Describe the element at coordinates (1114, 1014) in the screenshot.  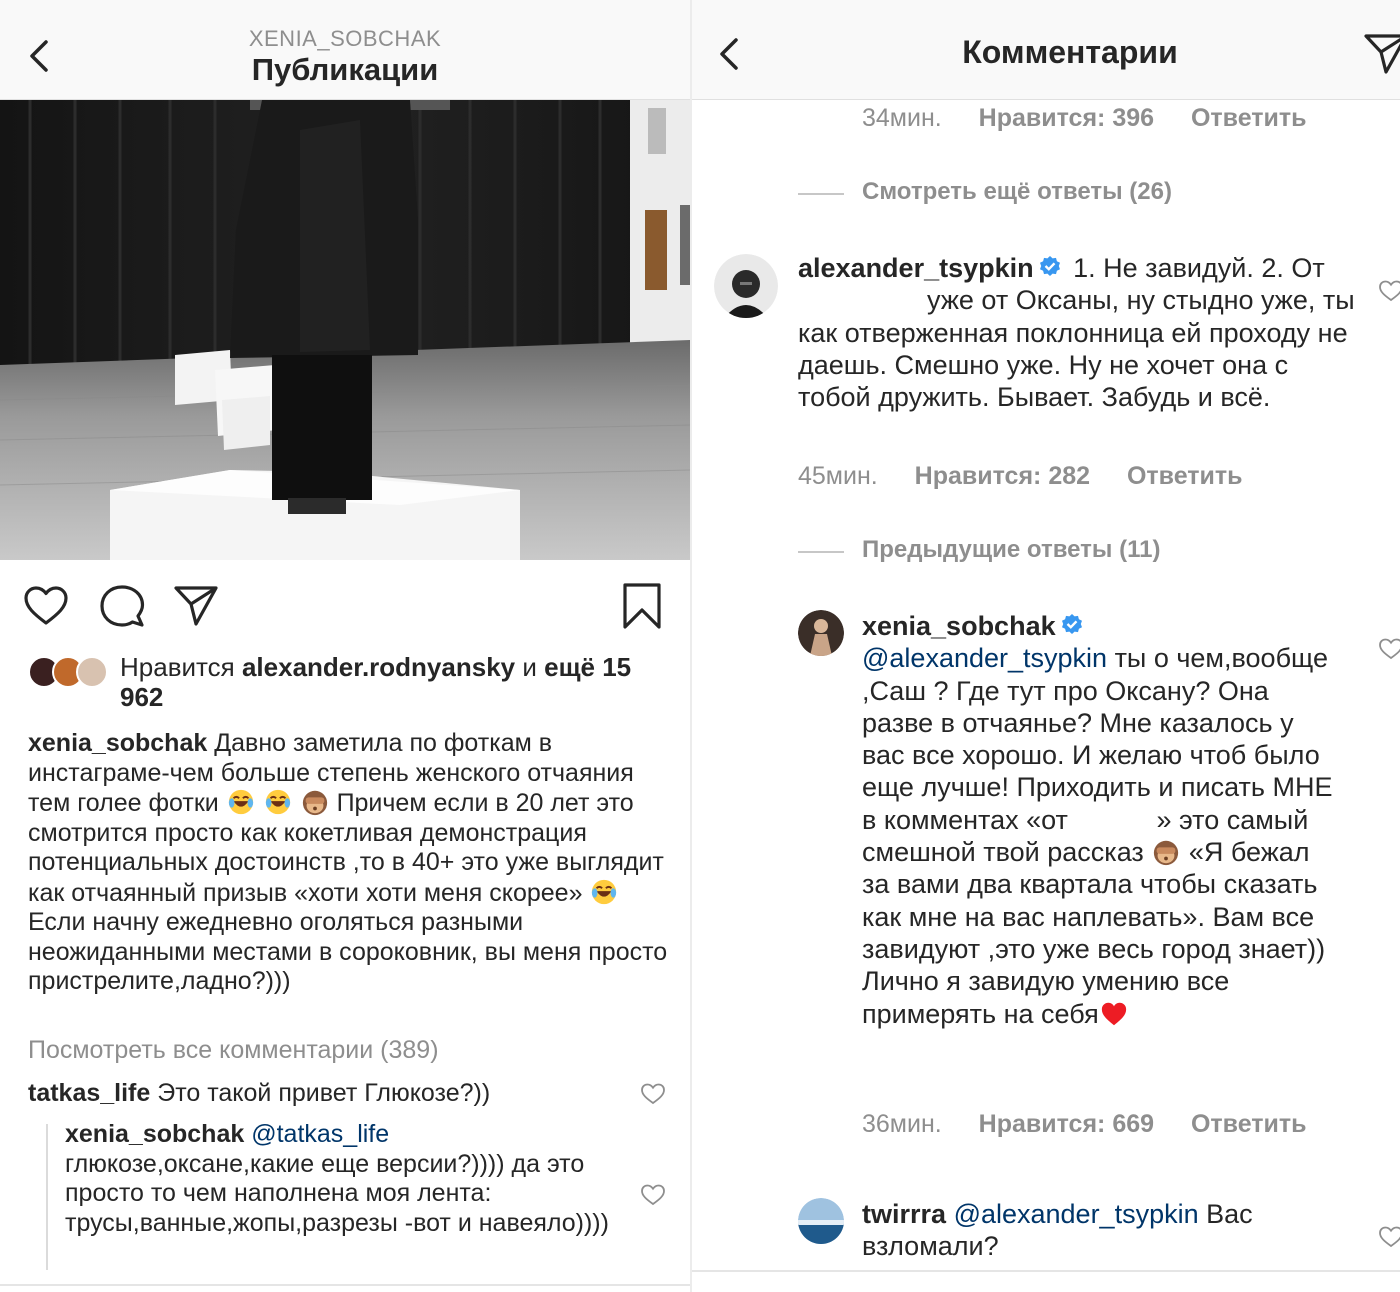
I see `red-heart-emoji-icon` at that location.